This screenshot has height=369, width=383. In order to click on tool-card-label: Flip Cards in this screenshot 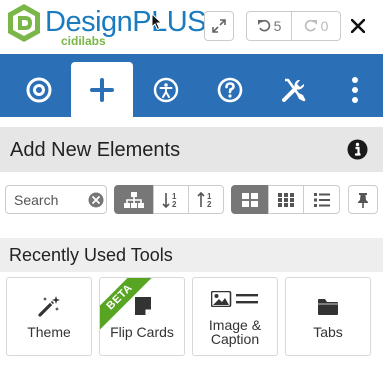, I will do `click(142, 332)`.